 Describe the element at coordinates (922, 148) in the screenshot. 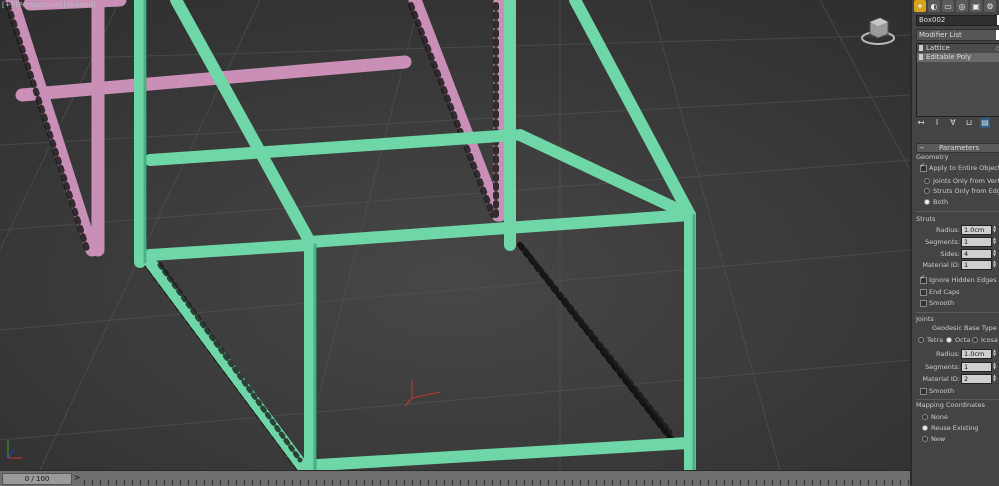

I see `collapse-icon: −` at that location.